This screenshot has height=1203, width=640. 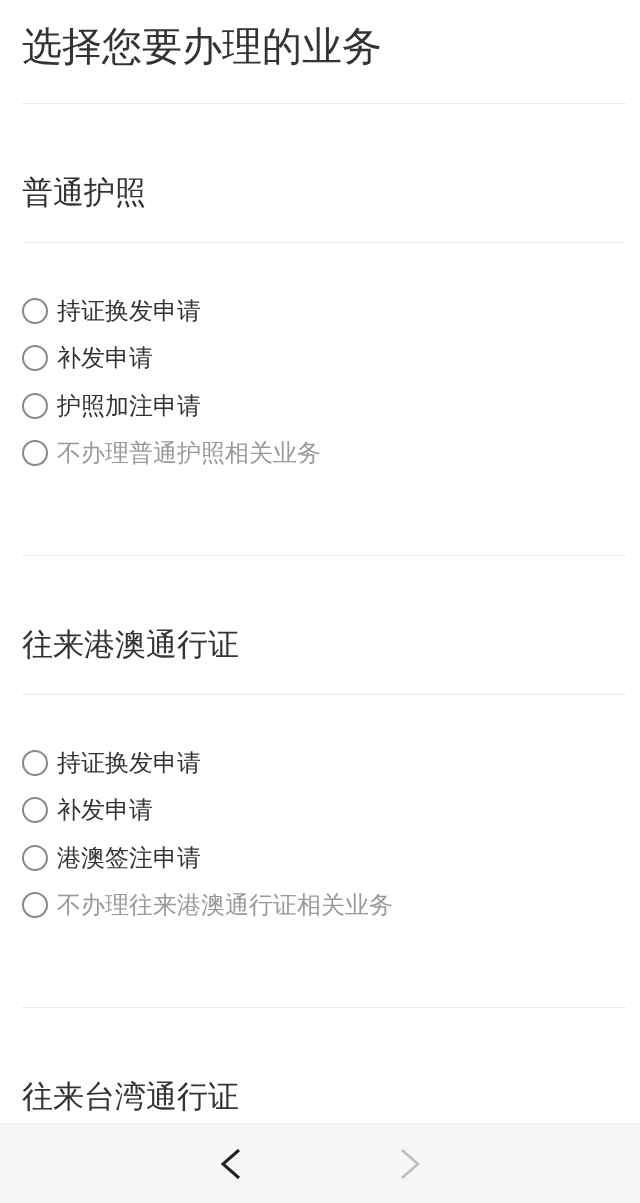 I want to click on option-label: 护照加注申请, so click(x=129, y=405).